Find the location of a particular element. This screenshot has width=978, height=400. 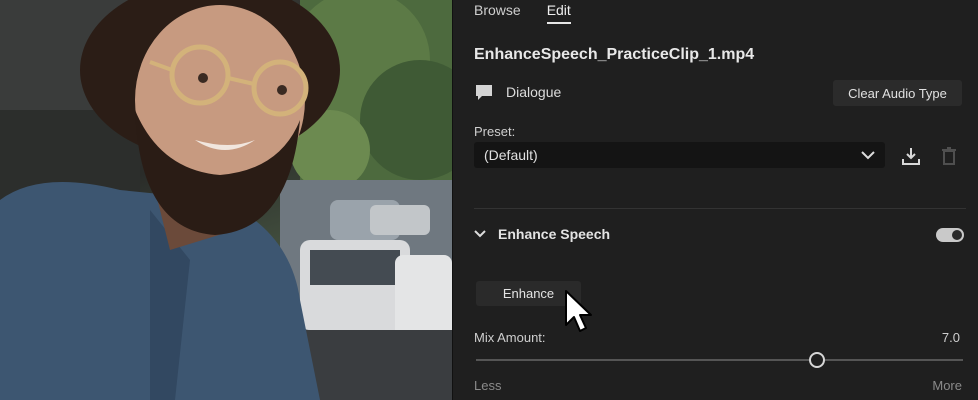

clear-audio-type-button: Clear Audio Type is located at coordinates (897, 93).